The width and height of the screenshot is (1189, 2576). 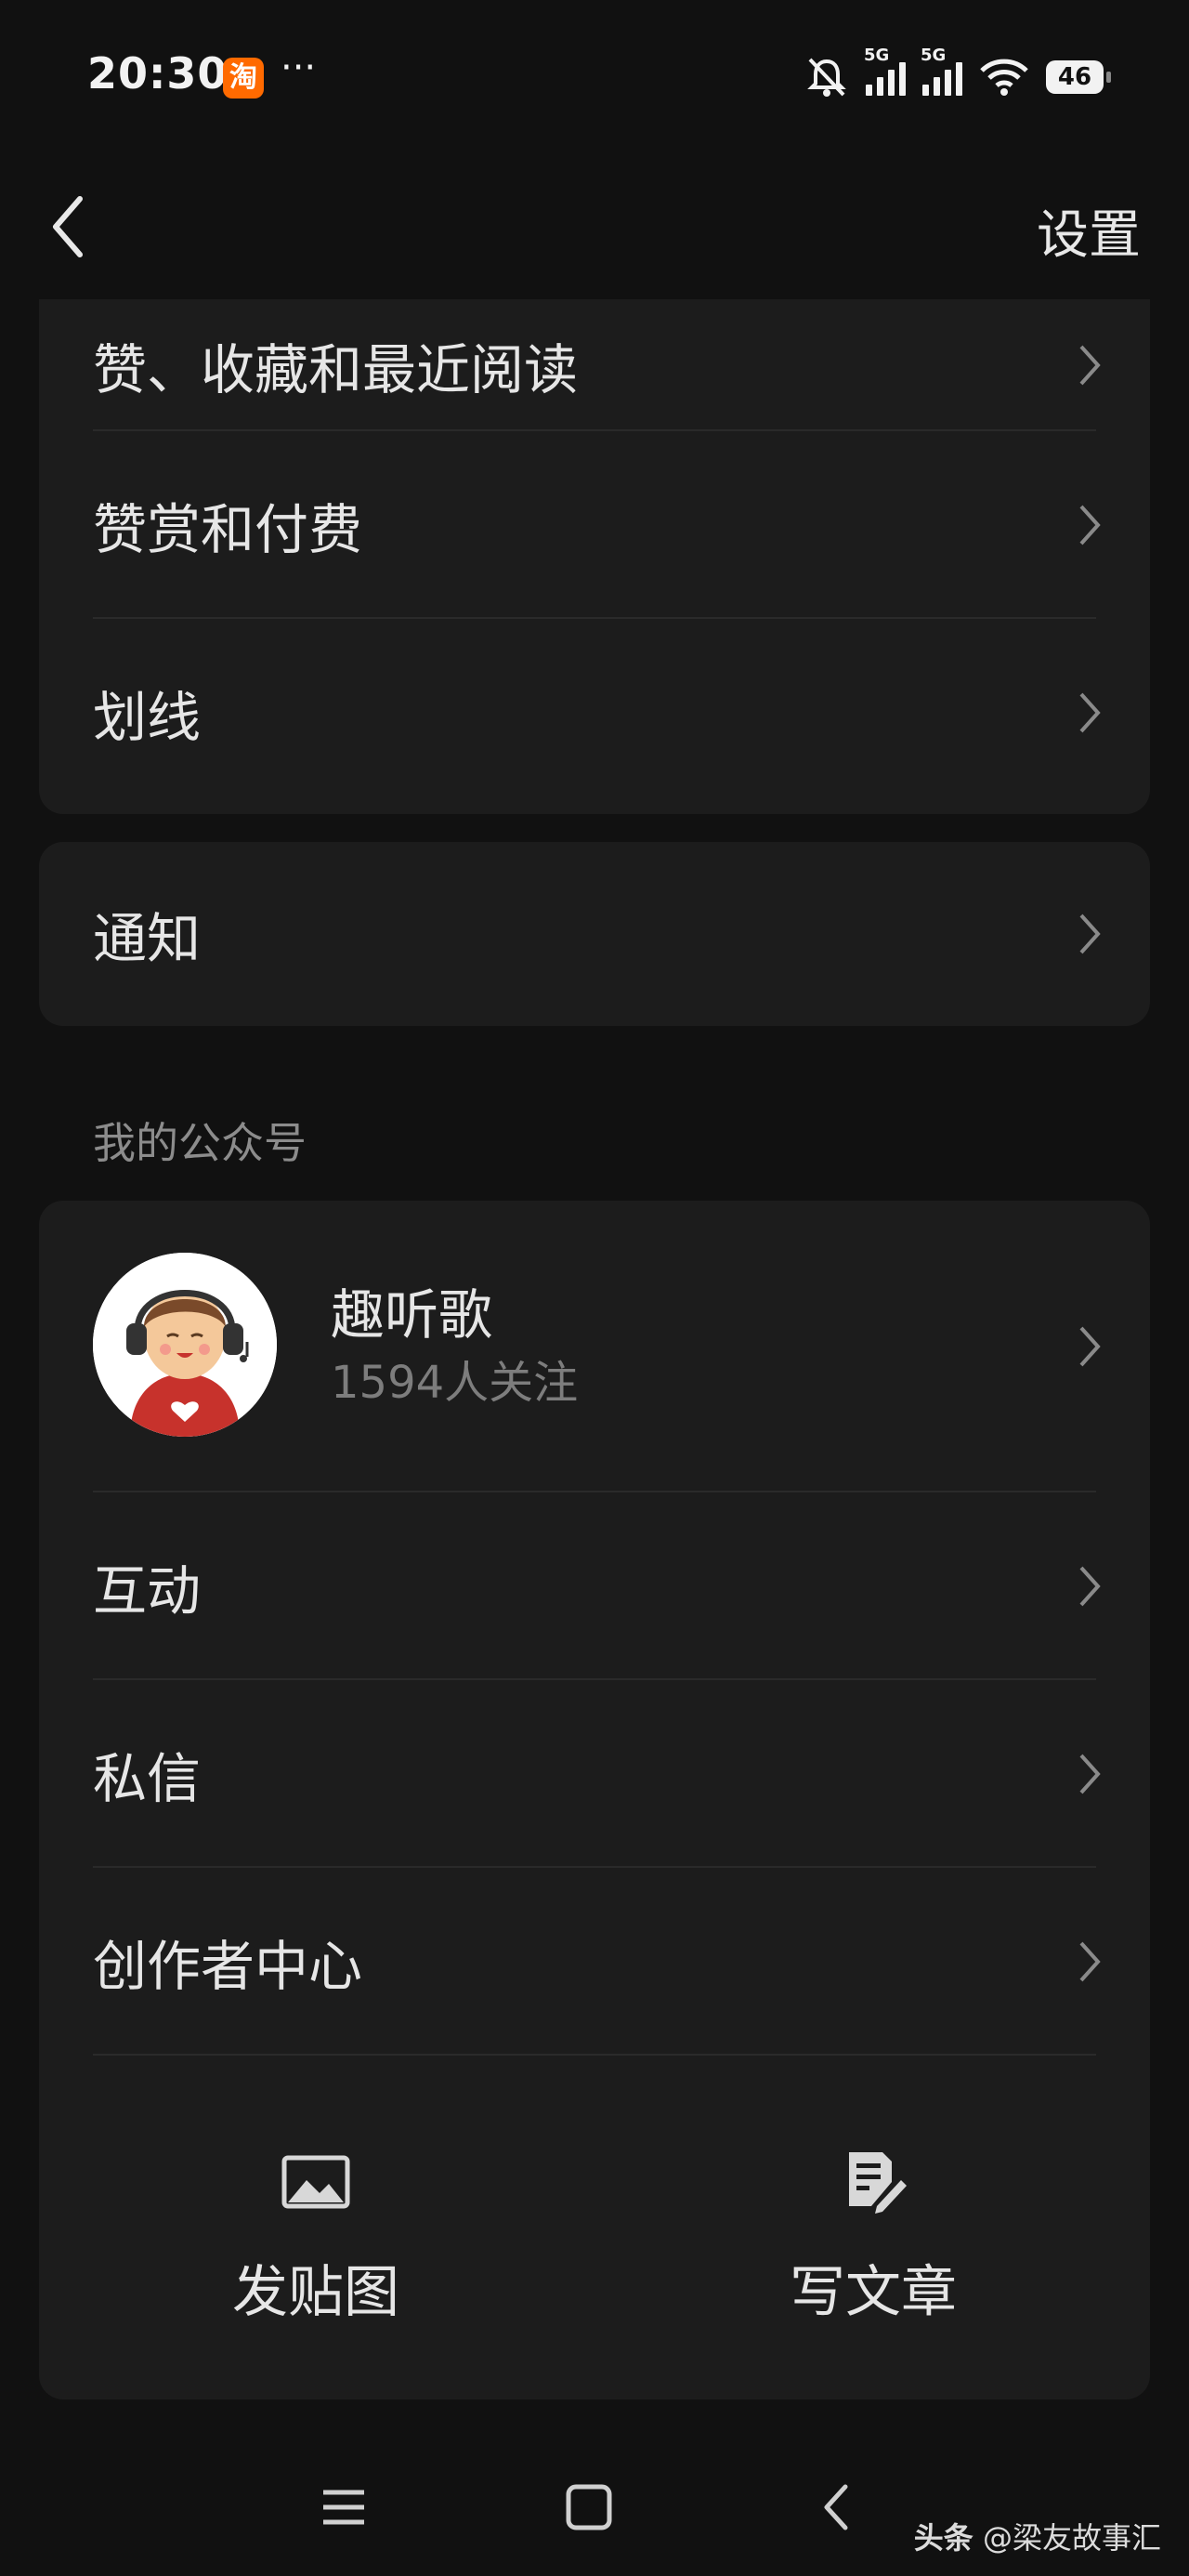 I want to click on card-notifications: 通知, so click(x=594, y=934).